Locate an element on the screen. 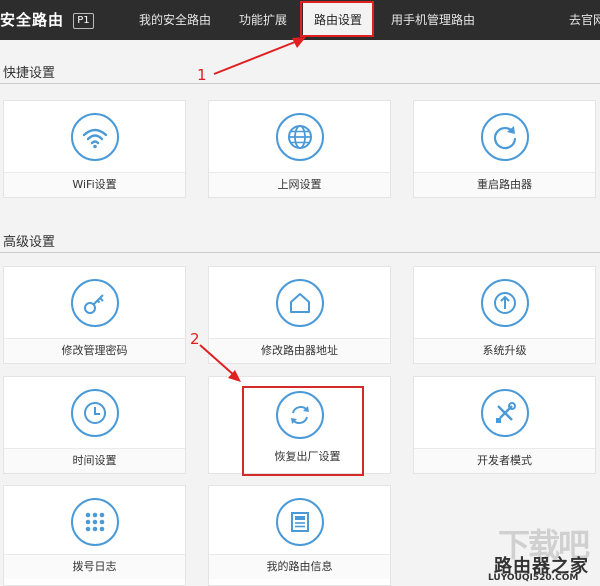 This screenshot has width=600, height=586. nav-router-settings: 路由设置 is located at coordinates (338, 20).